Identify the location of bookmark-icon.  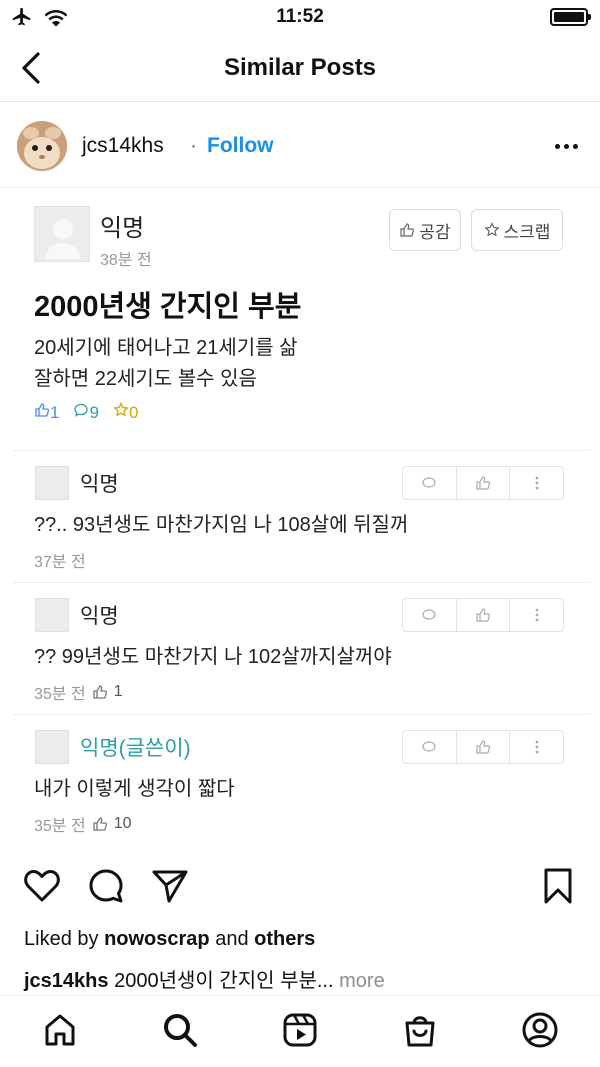
(558, 886).